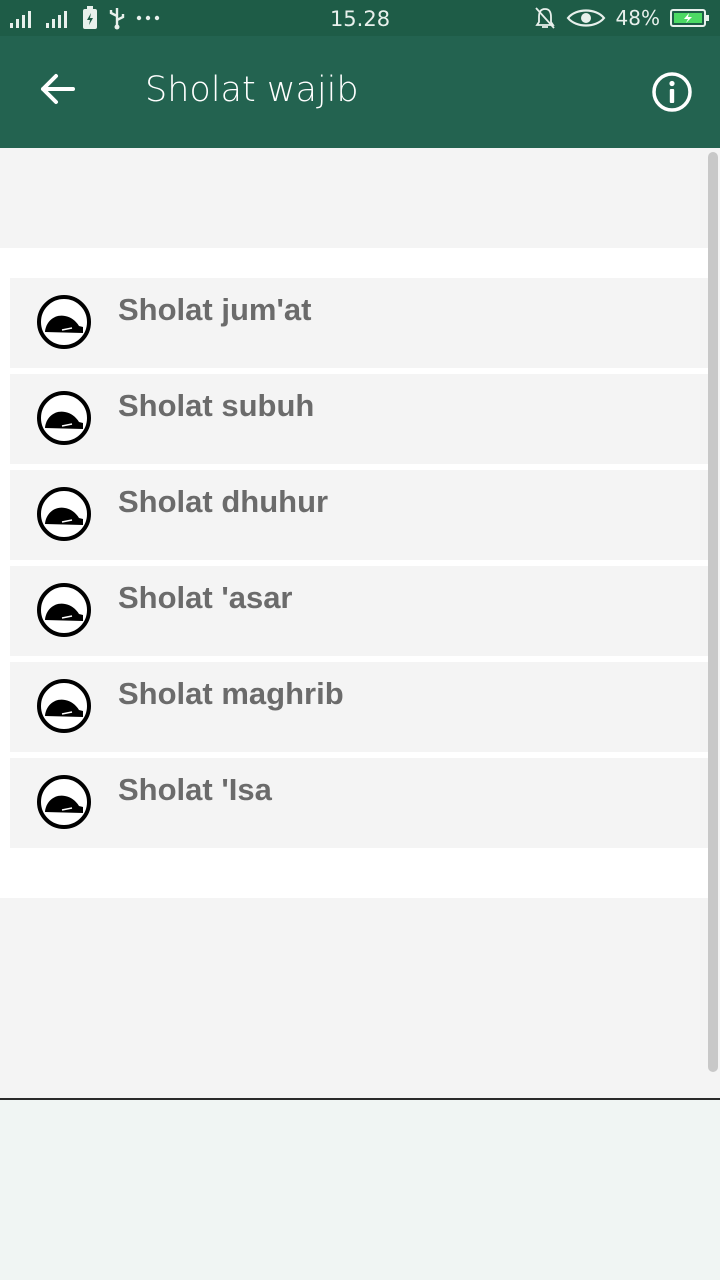 The height and width of the screenshot is (1280, 720). What do you see at coordinates (223, 501) in the screenshot?
I see `list-item-label: Sholat dhuhur` at bounding box center [223, 501].